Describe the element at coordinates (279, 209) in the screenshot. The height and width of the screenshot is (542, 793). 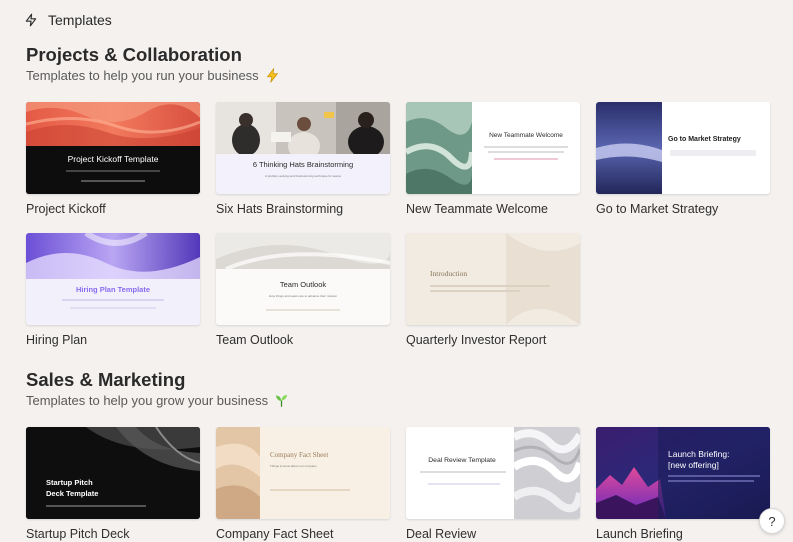
I see `template-label: Six Hats Brainstorming` at that location.